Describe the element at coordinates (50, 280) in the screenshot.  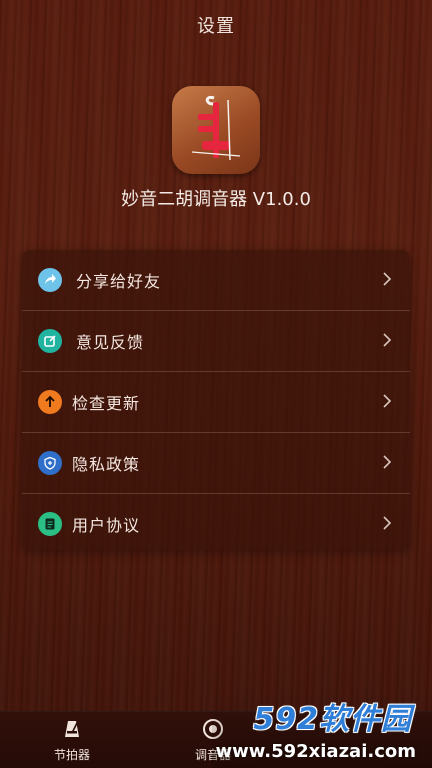
I see `share-icon` at that location.